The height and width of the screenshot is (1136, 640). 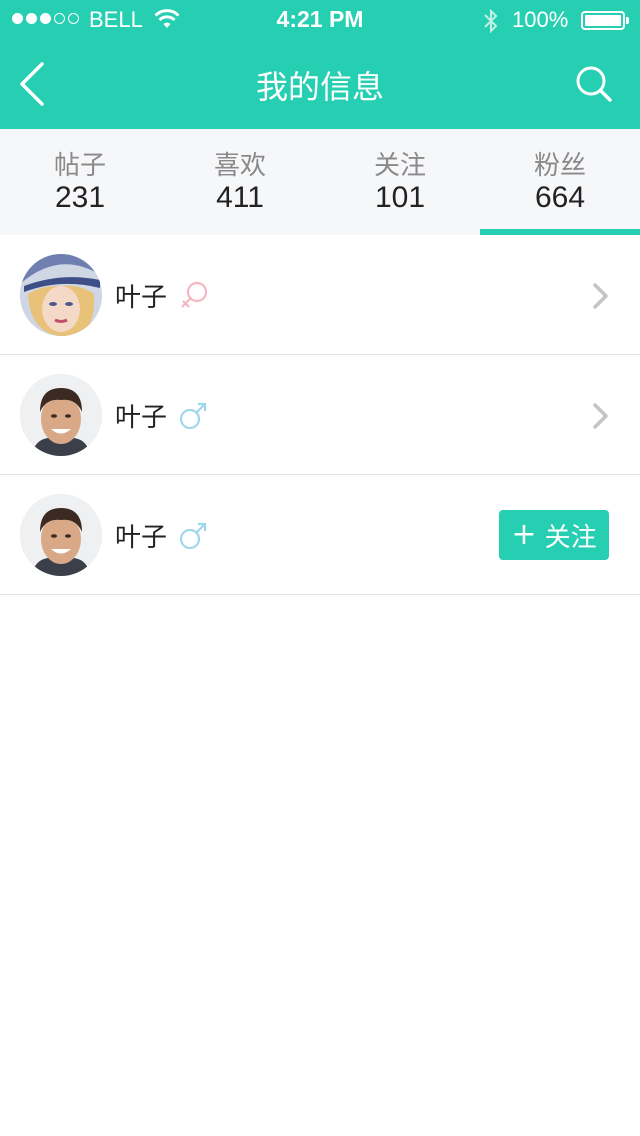 What do you see at coordinates (194, 294) in the screenshot?
I see `female-icon` at bounding box center [194, 294].